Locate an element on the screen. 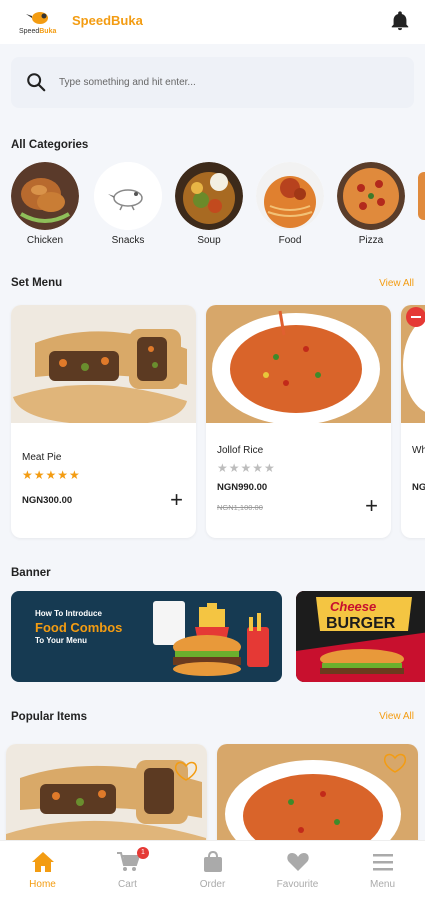 The height and width of the screenshot is (900, 425). popular-card-jollof-rice is located at coordinates (317, 799).